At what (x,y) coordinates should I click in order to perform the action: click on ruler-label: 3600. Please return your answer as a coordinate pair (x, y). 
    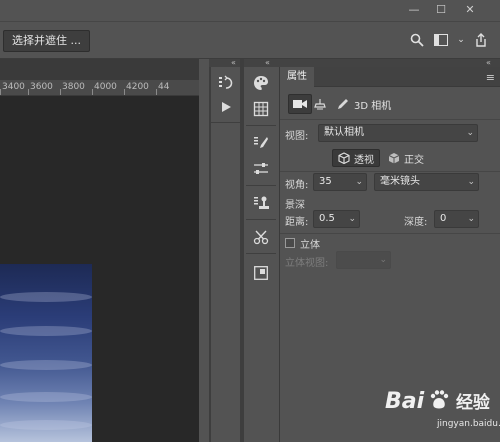
    Looking at the image, I should click on (41, 87).